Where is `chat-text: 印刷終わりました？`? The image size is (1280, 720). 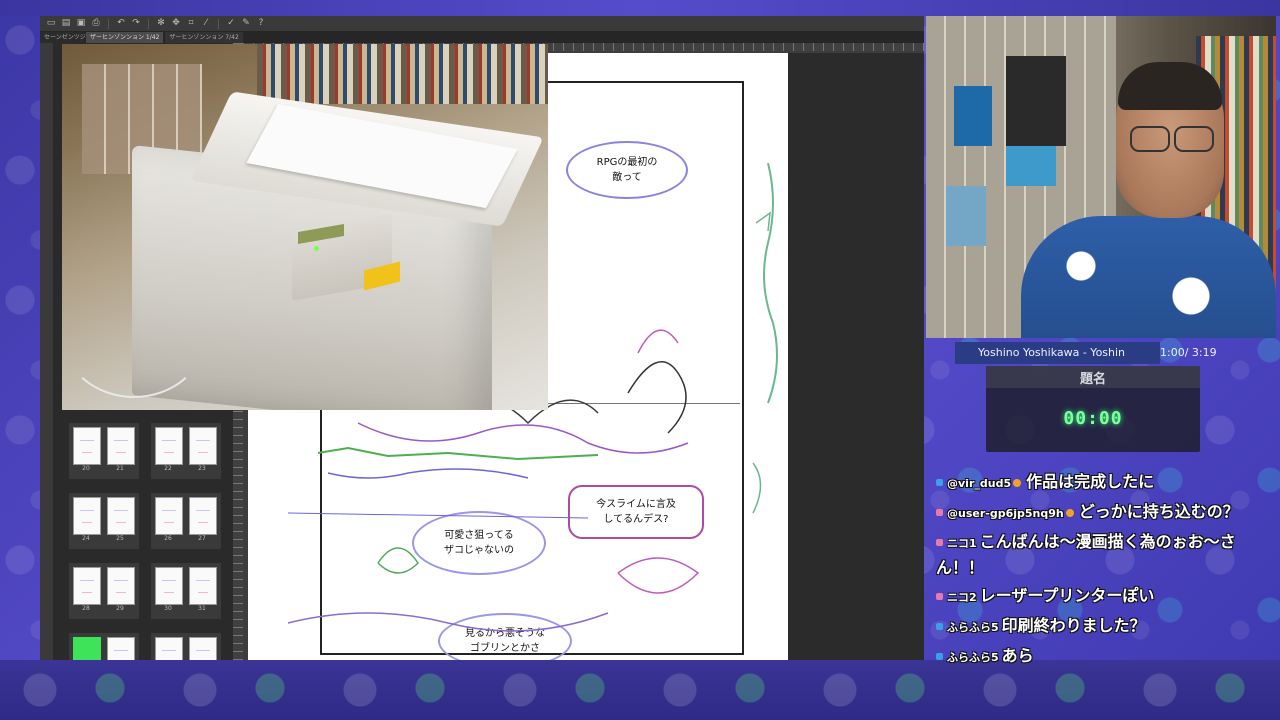 chat-text: 印刷終わりました？ is located at coordinates (1073, 625).